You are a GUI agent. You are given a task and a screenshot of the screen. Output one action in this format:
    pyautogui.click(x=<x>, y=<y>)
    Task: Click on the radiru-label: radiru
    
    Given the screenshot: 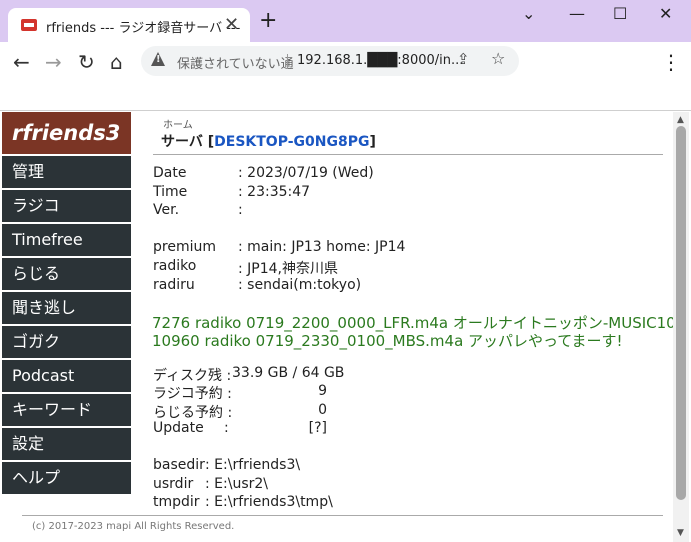 What is the action you would take?
    pyautogui.click(x=174, y=285)
    